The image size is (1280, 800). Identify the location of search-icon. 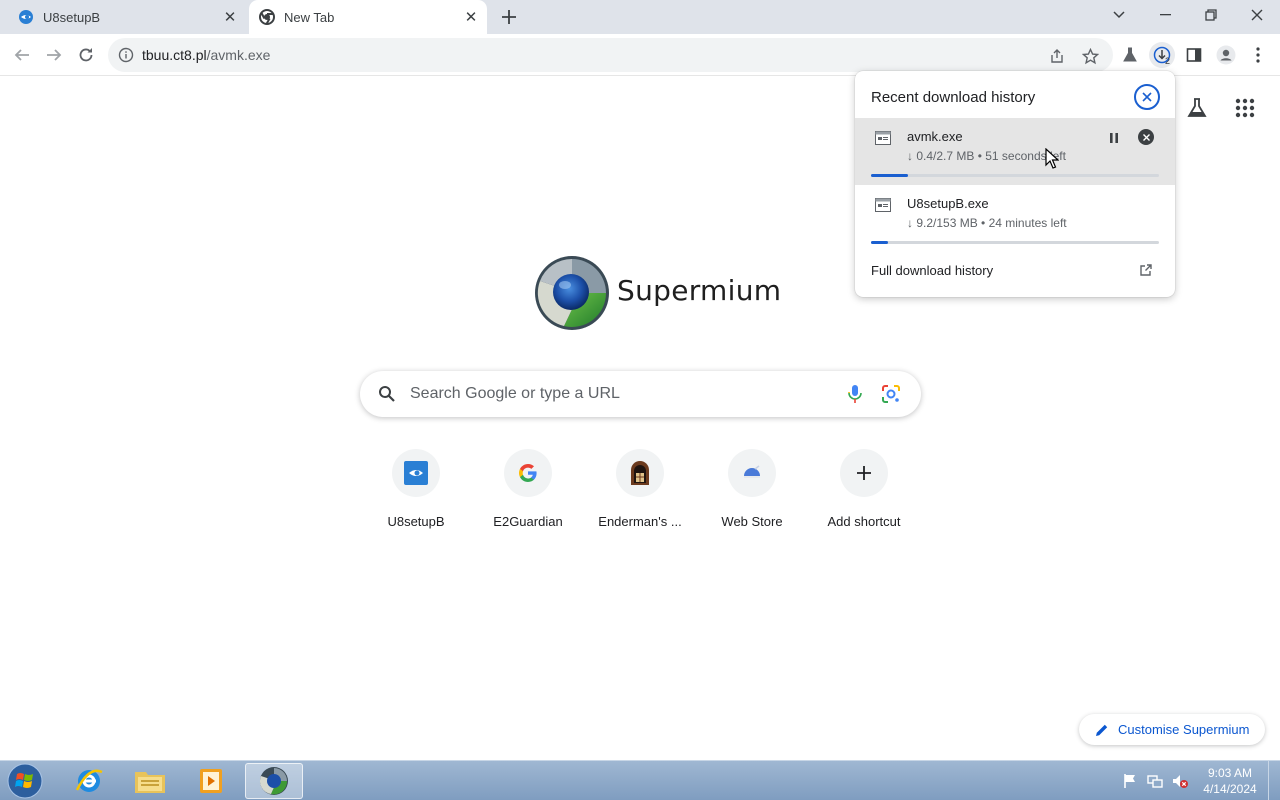
(387, 394).